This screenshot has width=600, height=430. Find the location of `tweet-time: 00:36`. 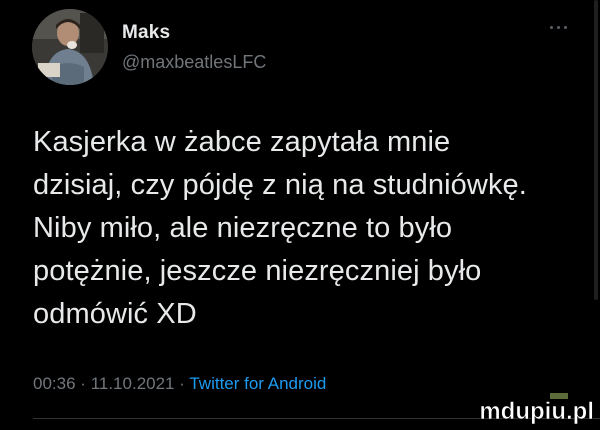

tweet-time: 00:36 is located at coordinates (54, 383).